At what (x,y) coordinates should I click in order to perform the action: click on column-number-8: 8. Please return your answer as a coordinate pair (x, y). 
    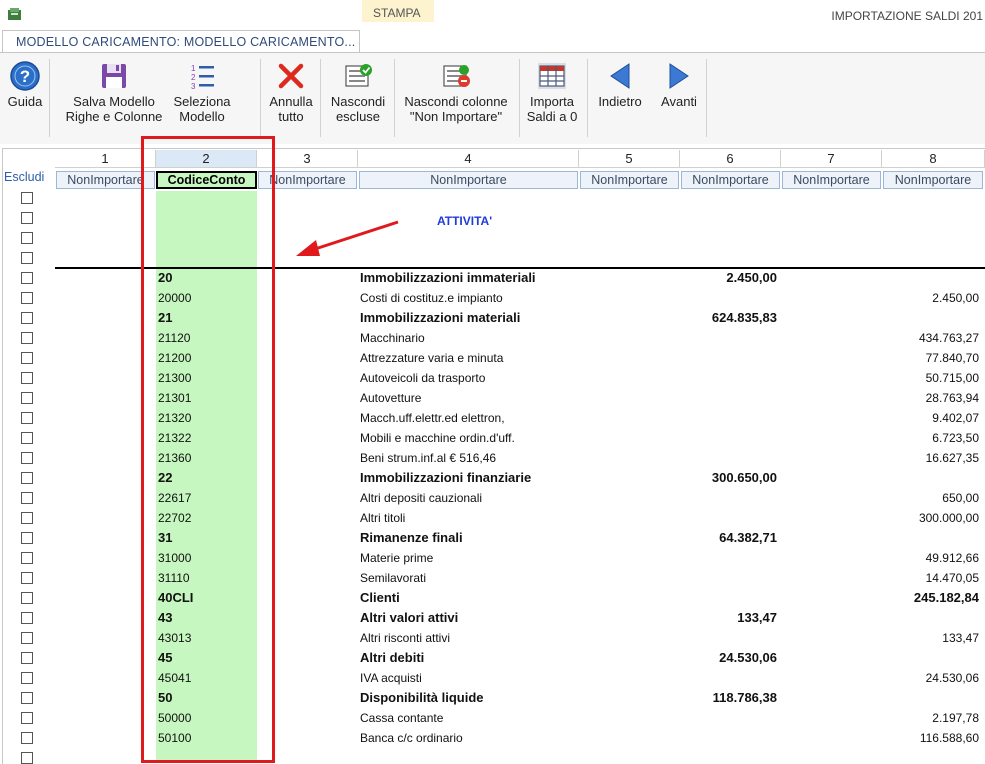
    Looking at the image, I should click on (933, 159).